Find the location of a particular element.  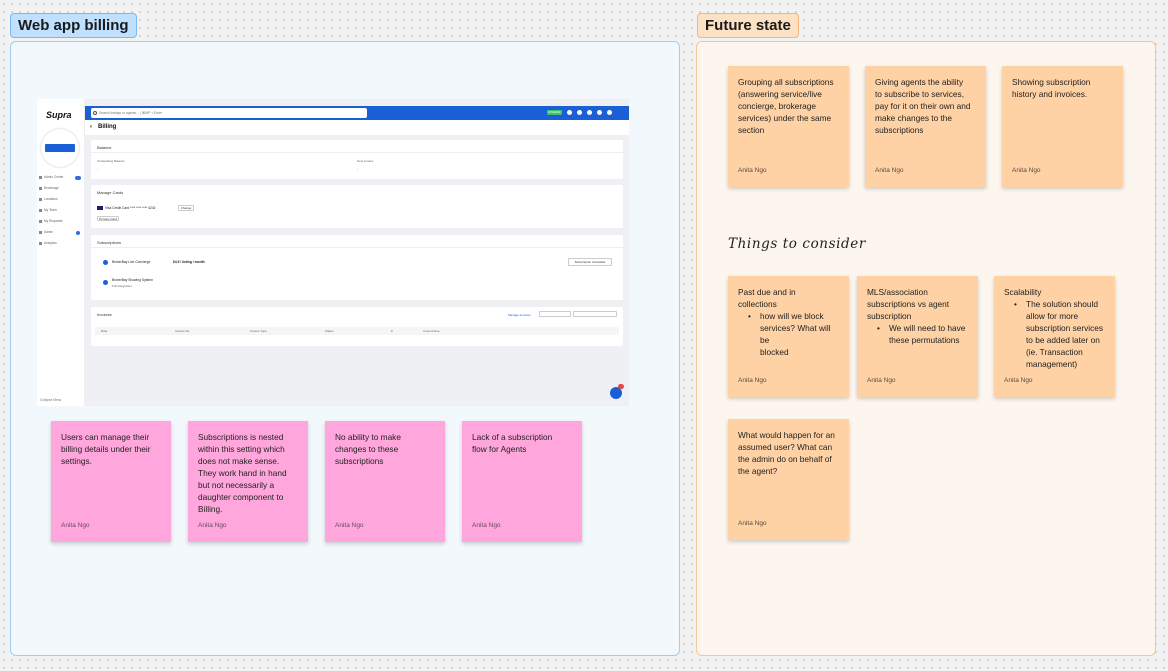

column-date: Date is located at coordinates (104, 331).